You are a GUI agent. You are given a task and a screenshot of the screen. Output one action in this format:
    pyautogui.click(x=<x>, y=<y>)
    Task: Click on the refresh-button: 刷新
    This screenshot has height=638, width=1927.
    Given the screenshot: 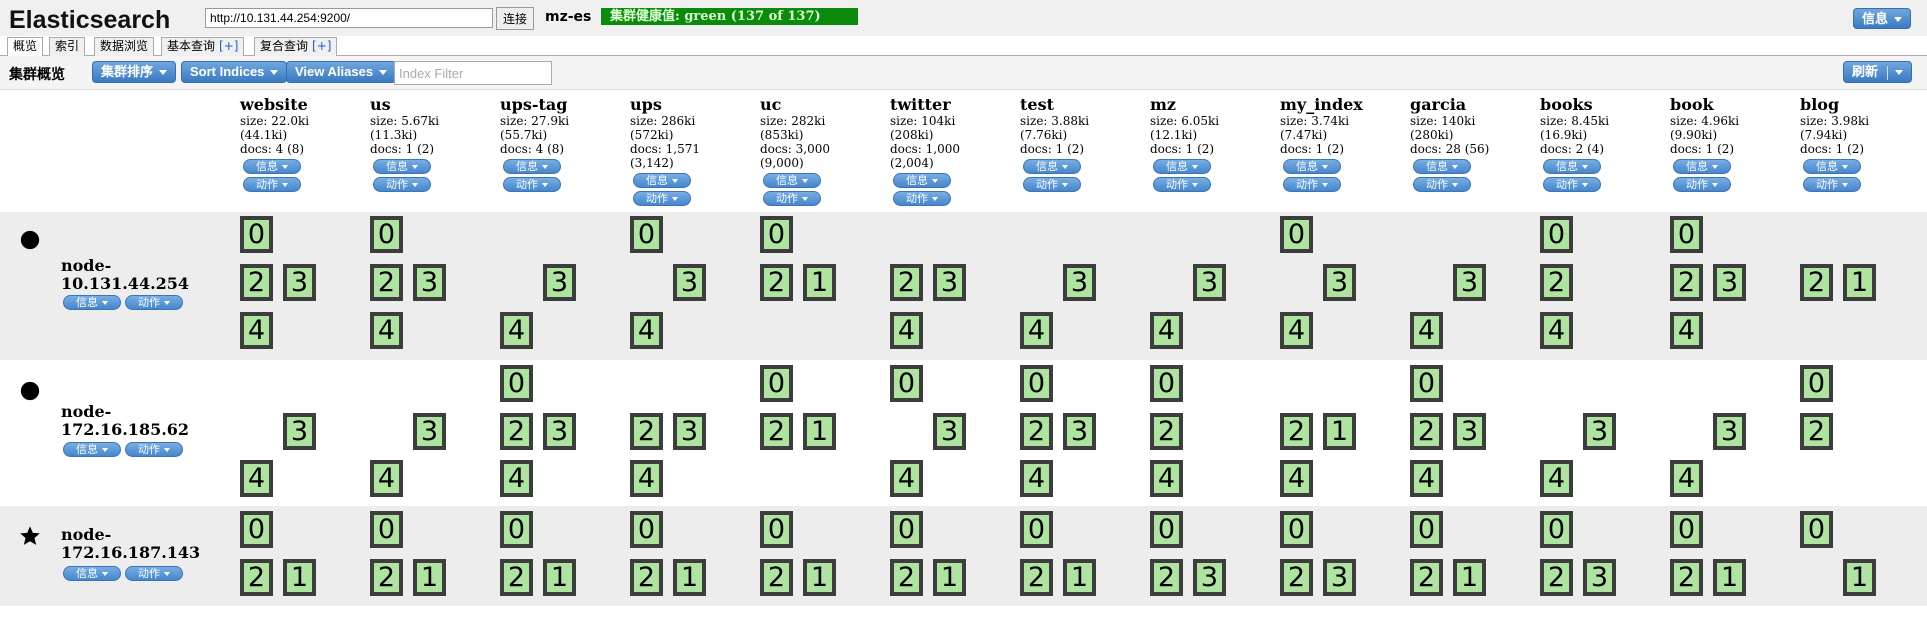 What is the action you would take?
    pyautogui.click(x=1878, y=72)
    